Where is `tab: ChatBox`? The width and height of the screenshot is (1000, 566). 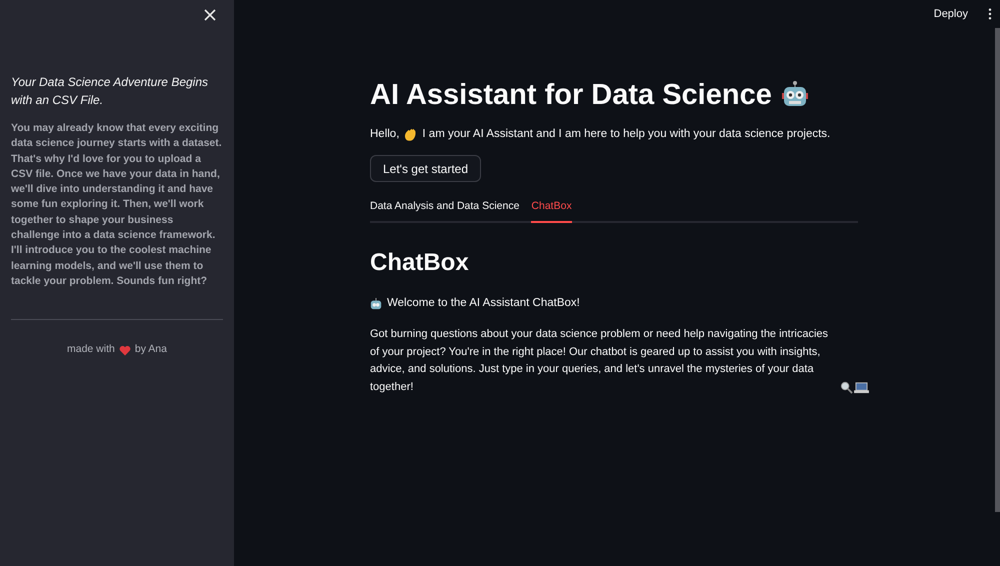 tab: ChatBox is located at coordinates (551, 211).